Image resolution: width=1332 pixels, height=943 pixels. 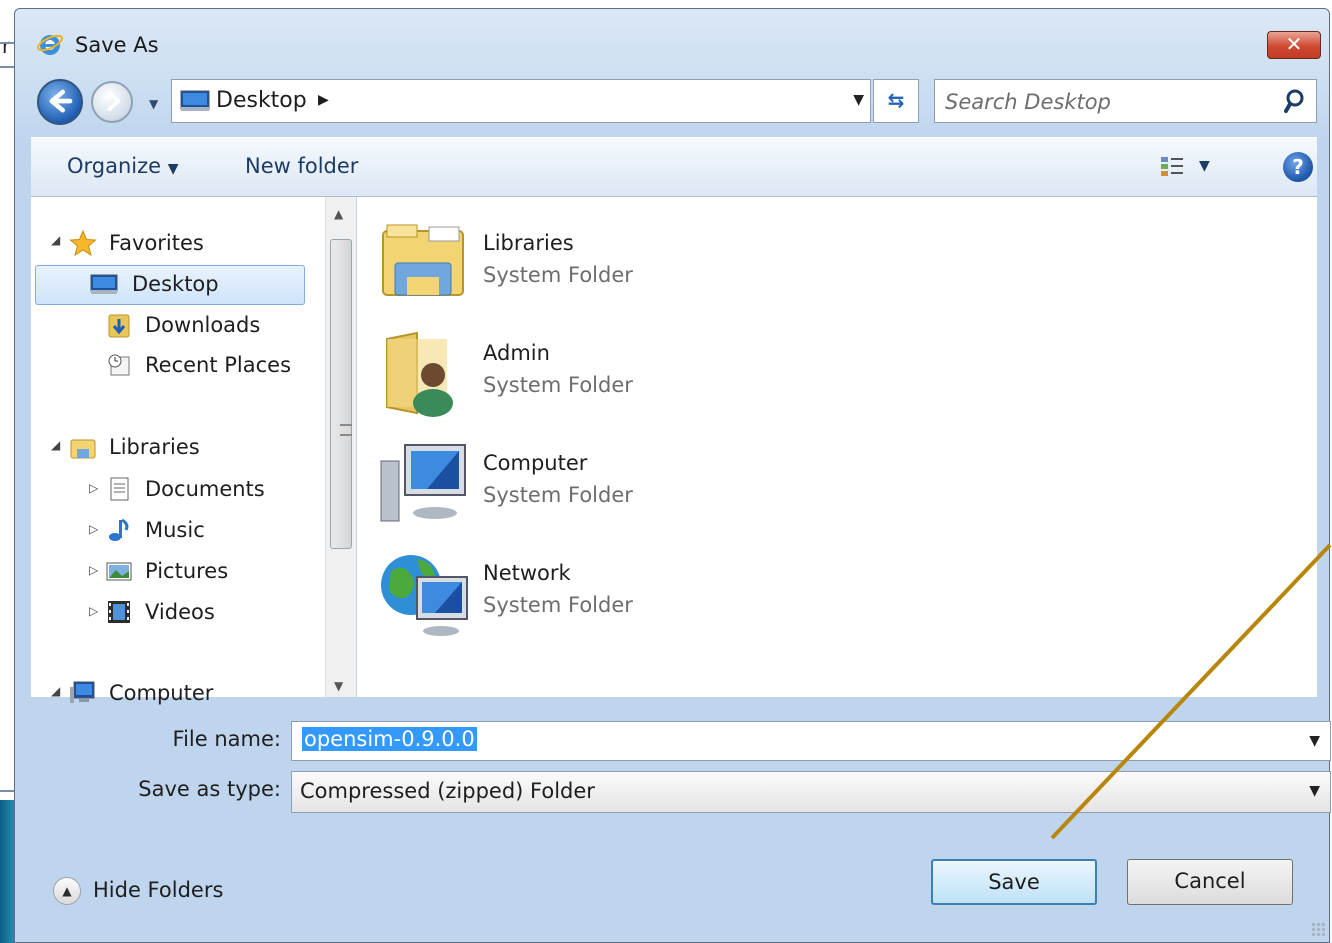 I want to click on nav-libraries: Libraries, so click(x=169, y=447).